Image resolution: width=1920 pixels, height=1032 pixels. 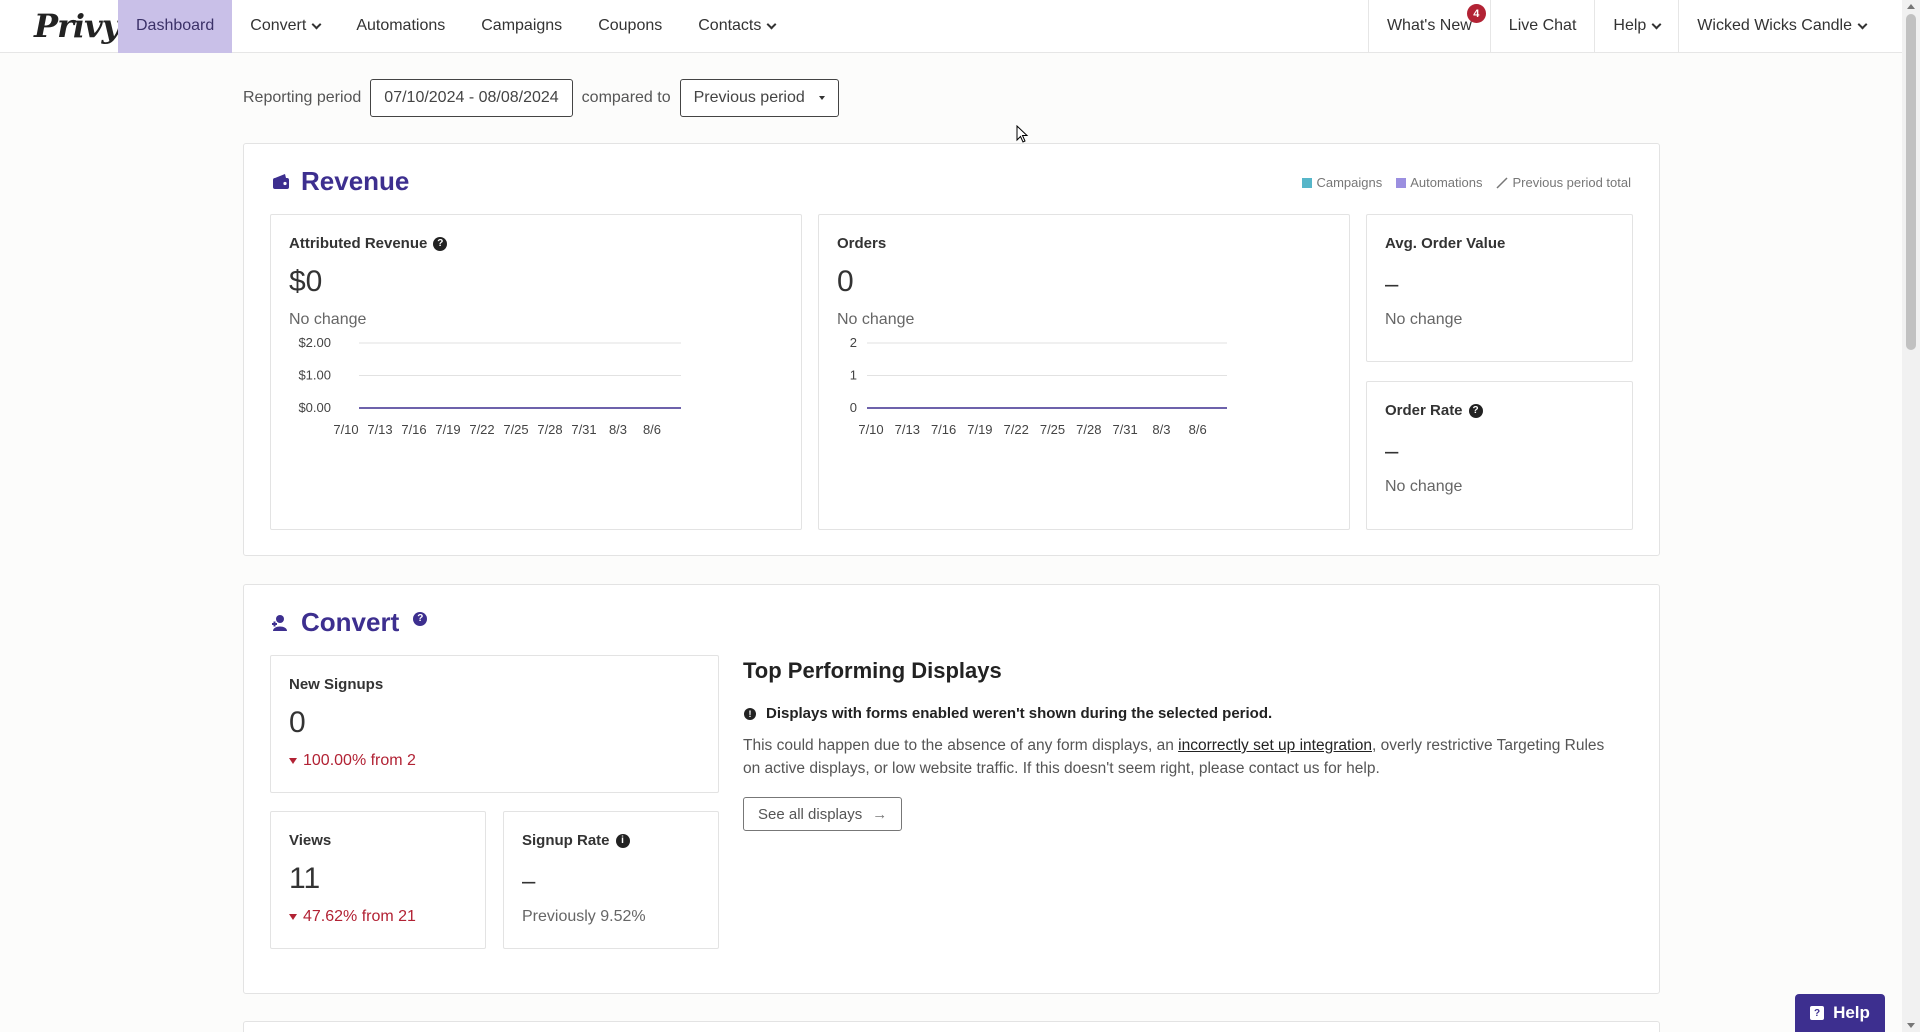 I want to click on help-button: ? Help, so click(x=1840, y=1013).